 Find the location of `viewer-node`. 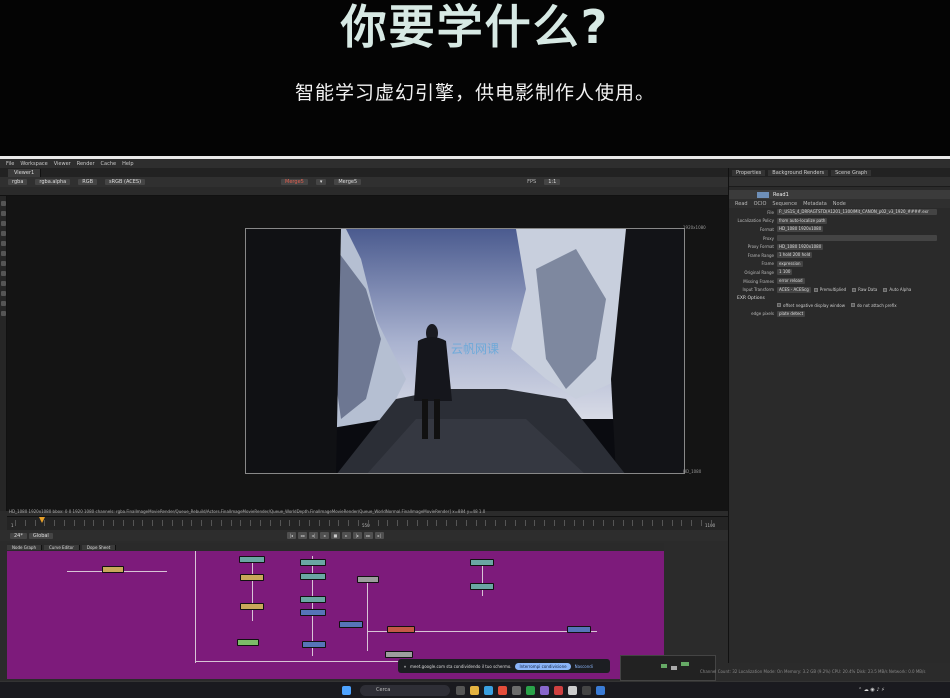

viewer-node is located at coordinates (248, 642).